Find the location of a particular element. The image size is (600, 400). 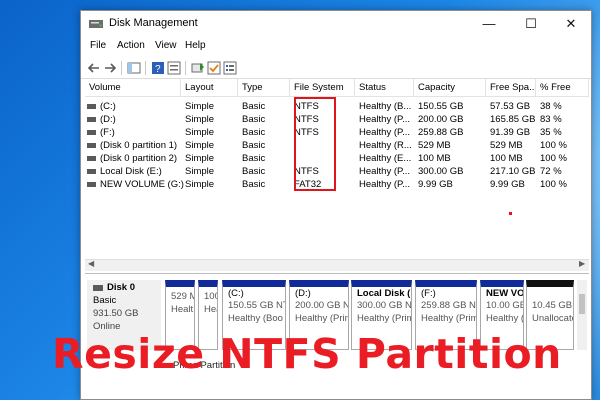

cell-volume: Local Disk (E:) is located at coordinates (131, 171).